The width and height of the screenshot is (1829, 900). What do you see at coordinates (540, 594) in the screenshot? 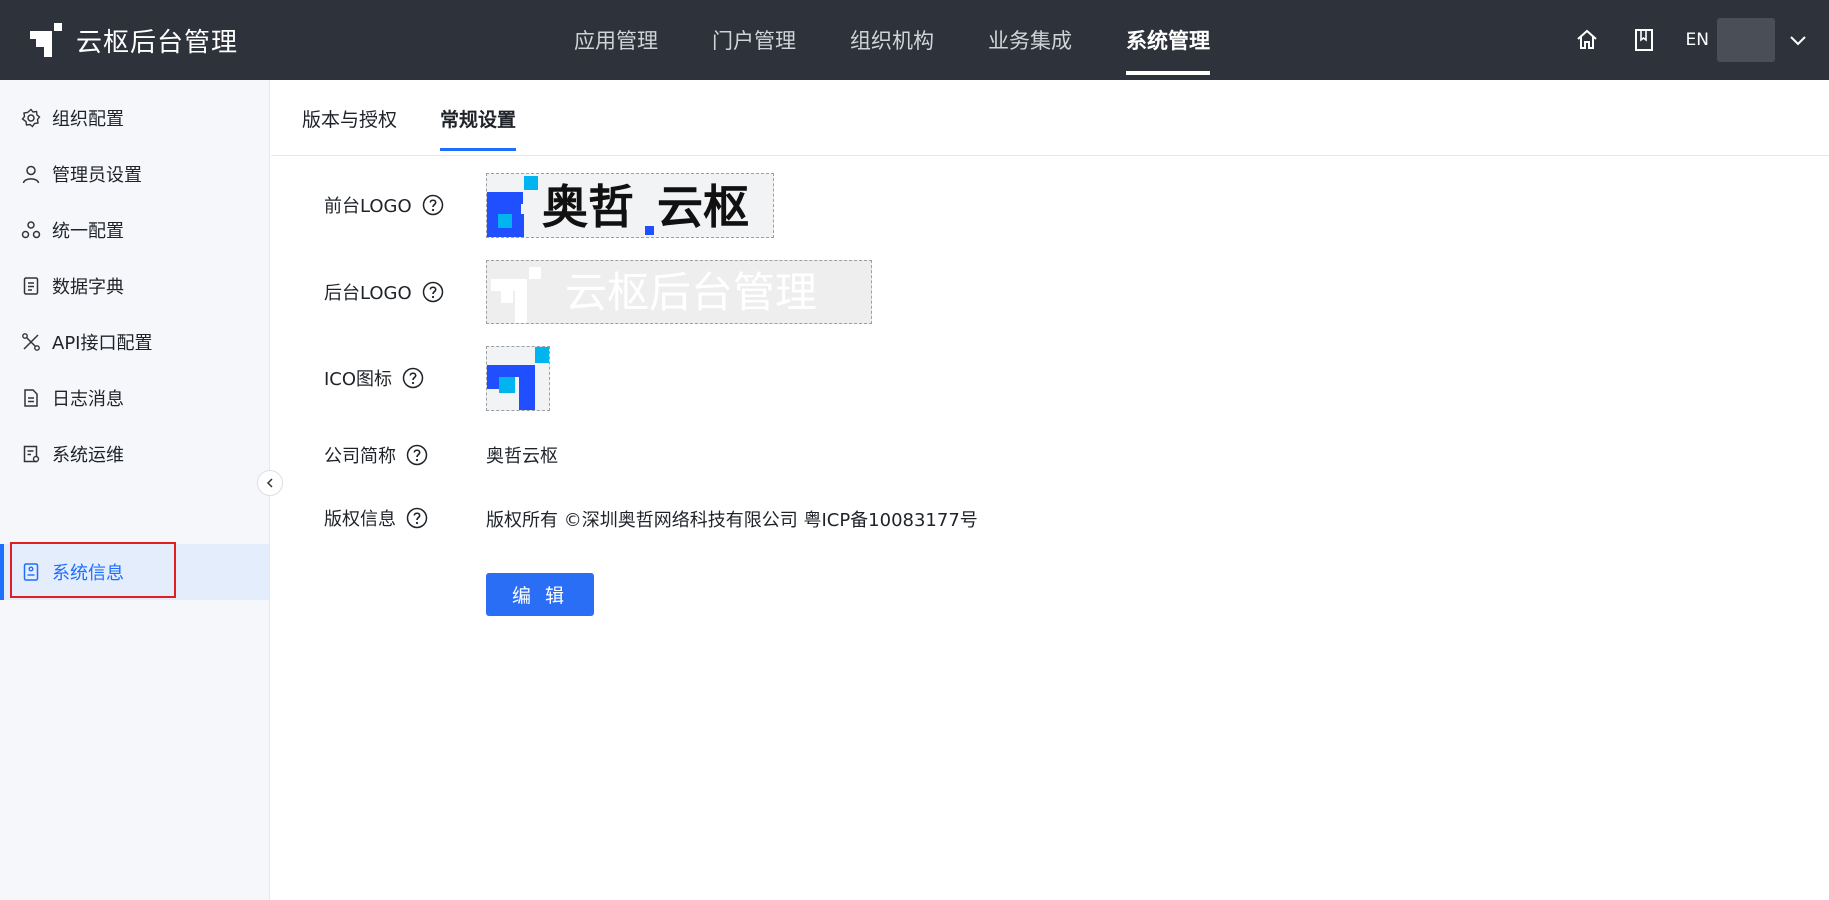
I see `edit-button: 编 辑` at bounding box center [540, 594].